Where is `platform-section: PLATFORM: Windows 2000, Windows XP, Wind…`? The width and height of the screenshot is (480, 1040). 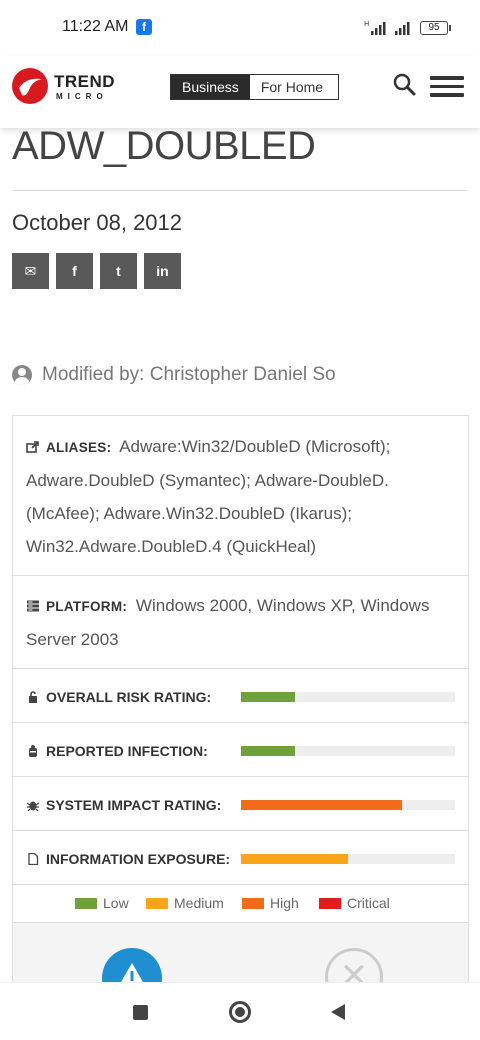 platform-section: PLATFORM: Windows 2000, Windows XP, Wind… is located at coordinates (240, 622).